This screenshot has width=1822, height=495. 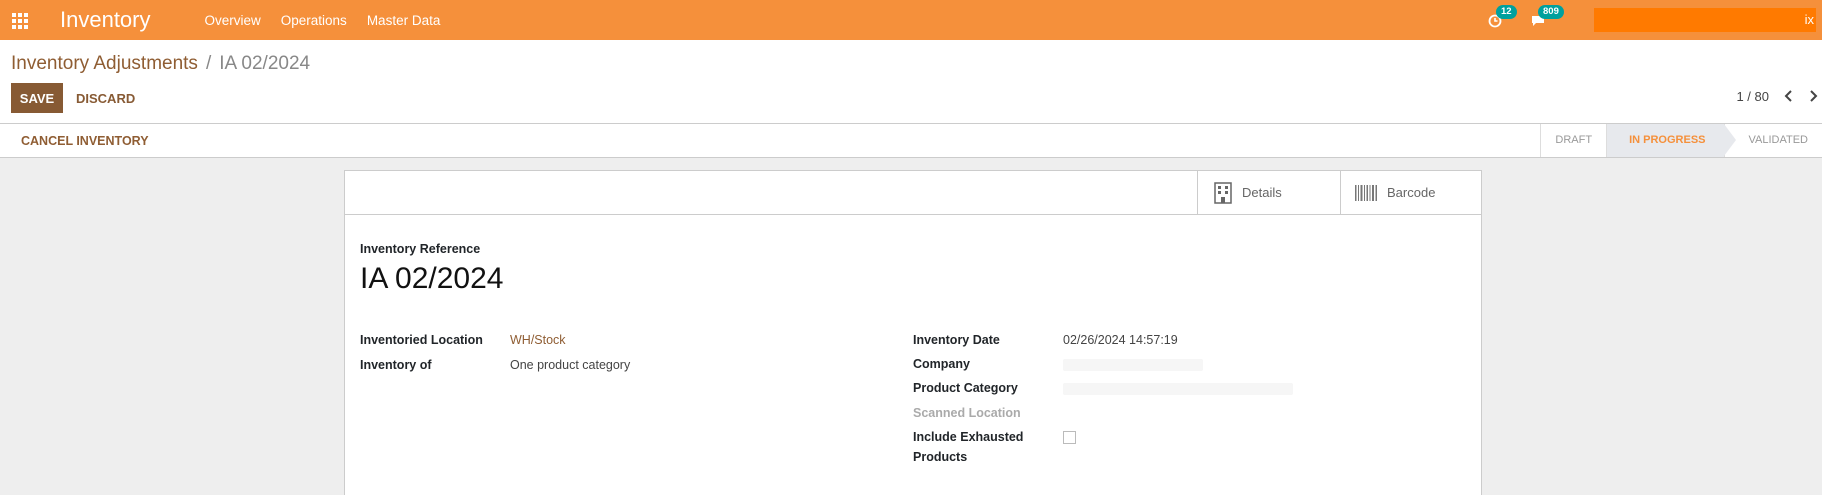 What do you see at coordinates (570, 365) in the screenshot?
I see `inventory-of-value: One product category` at bounding box center [570, 365].